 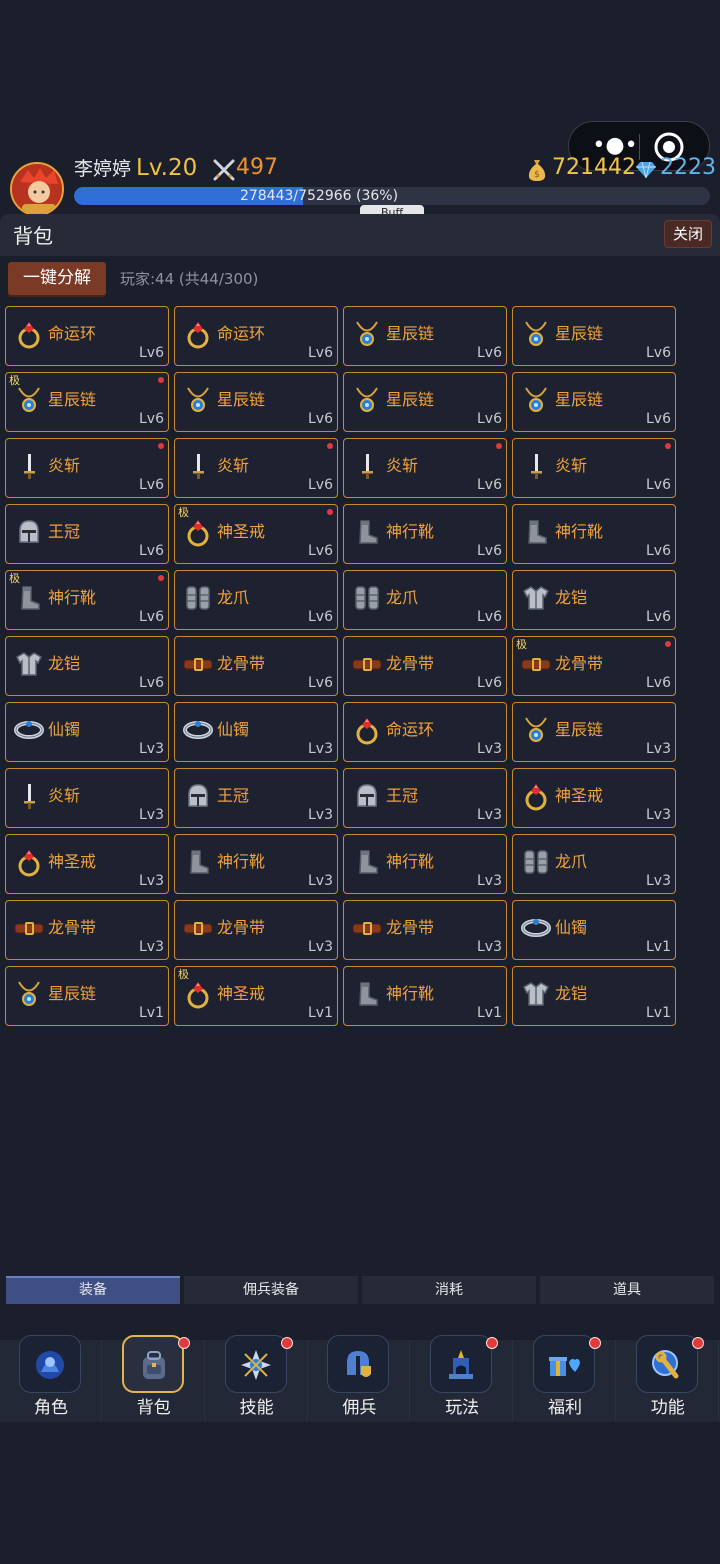 What do you see at coordinates (57, 278) in the screenshot?
I see `decompose-all-button: 一键分解` at bounding box center [57, 278].